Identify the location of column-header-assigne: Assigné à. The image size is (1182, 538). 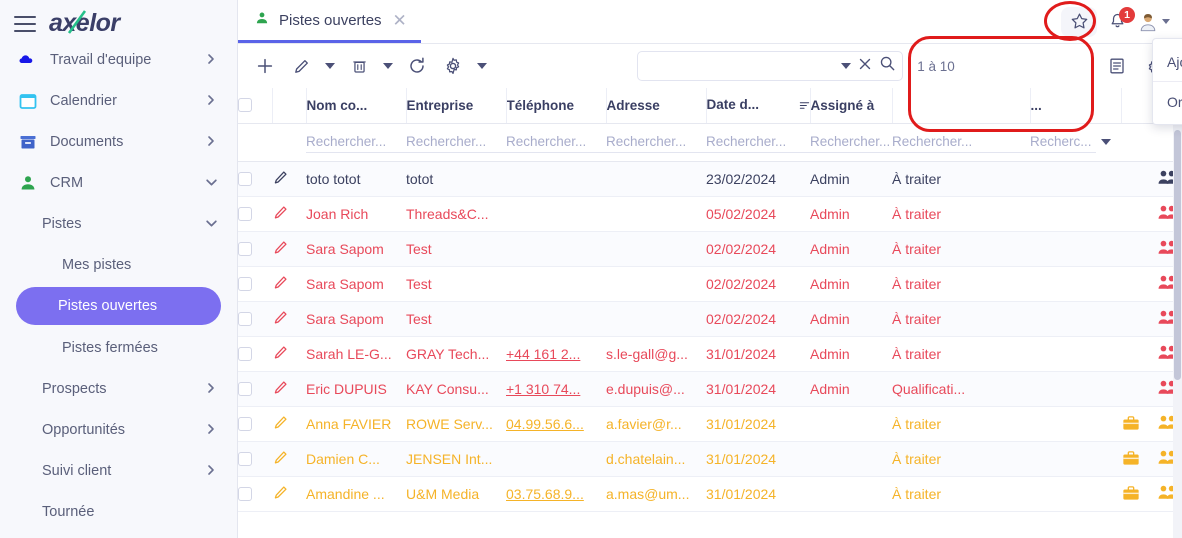
(851, 106).